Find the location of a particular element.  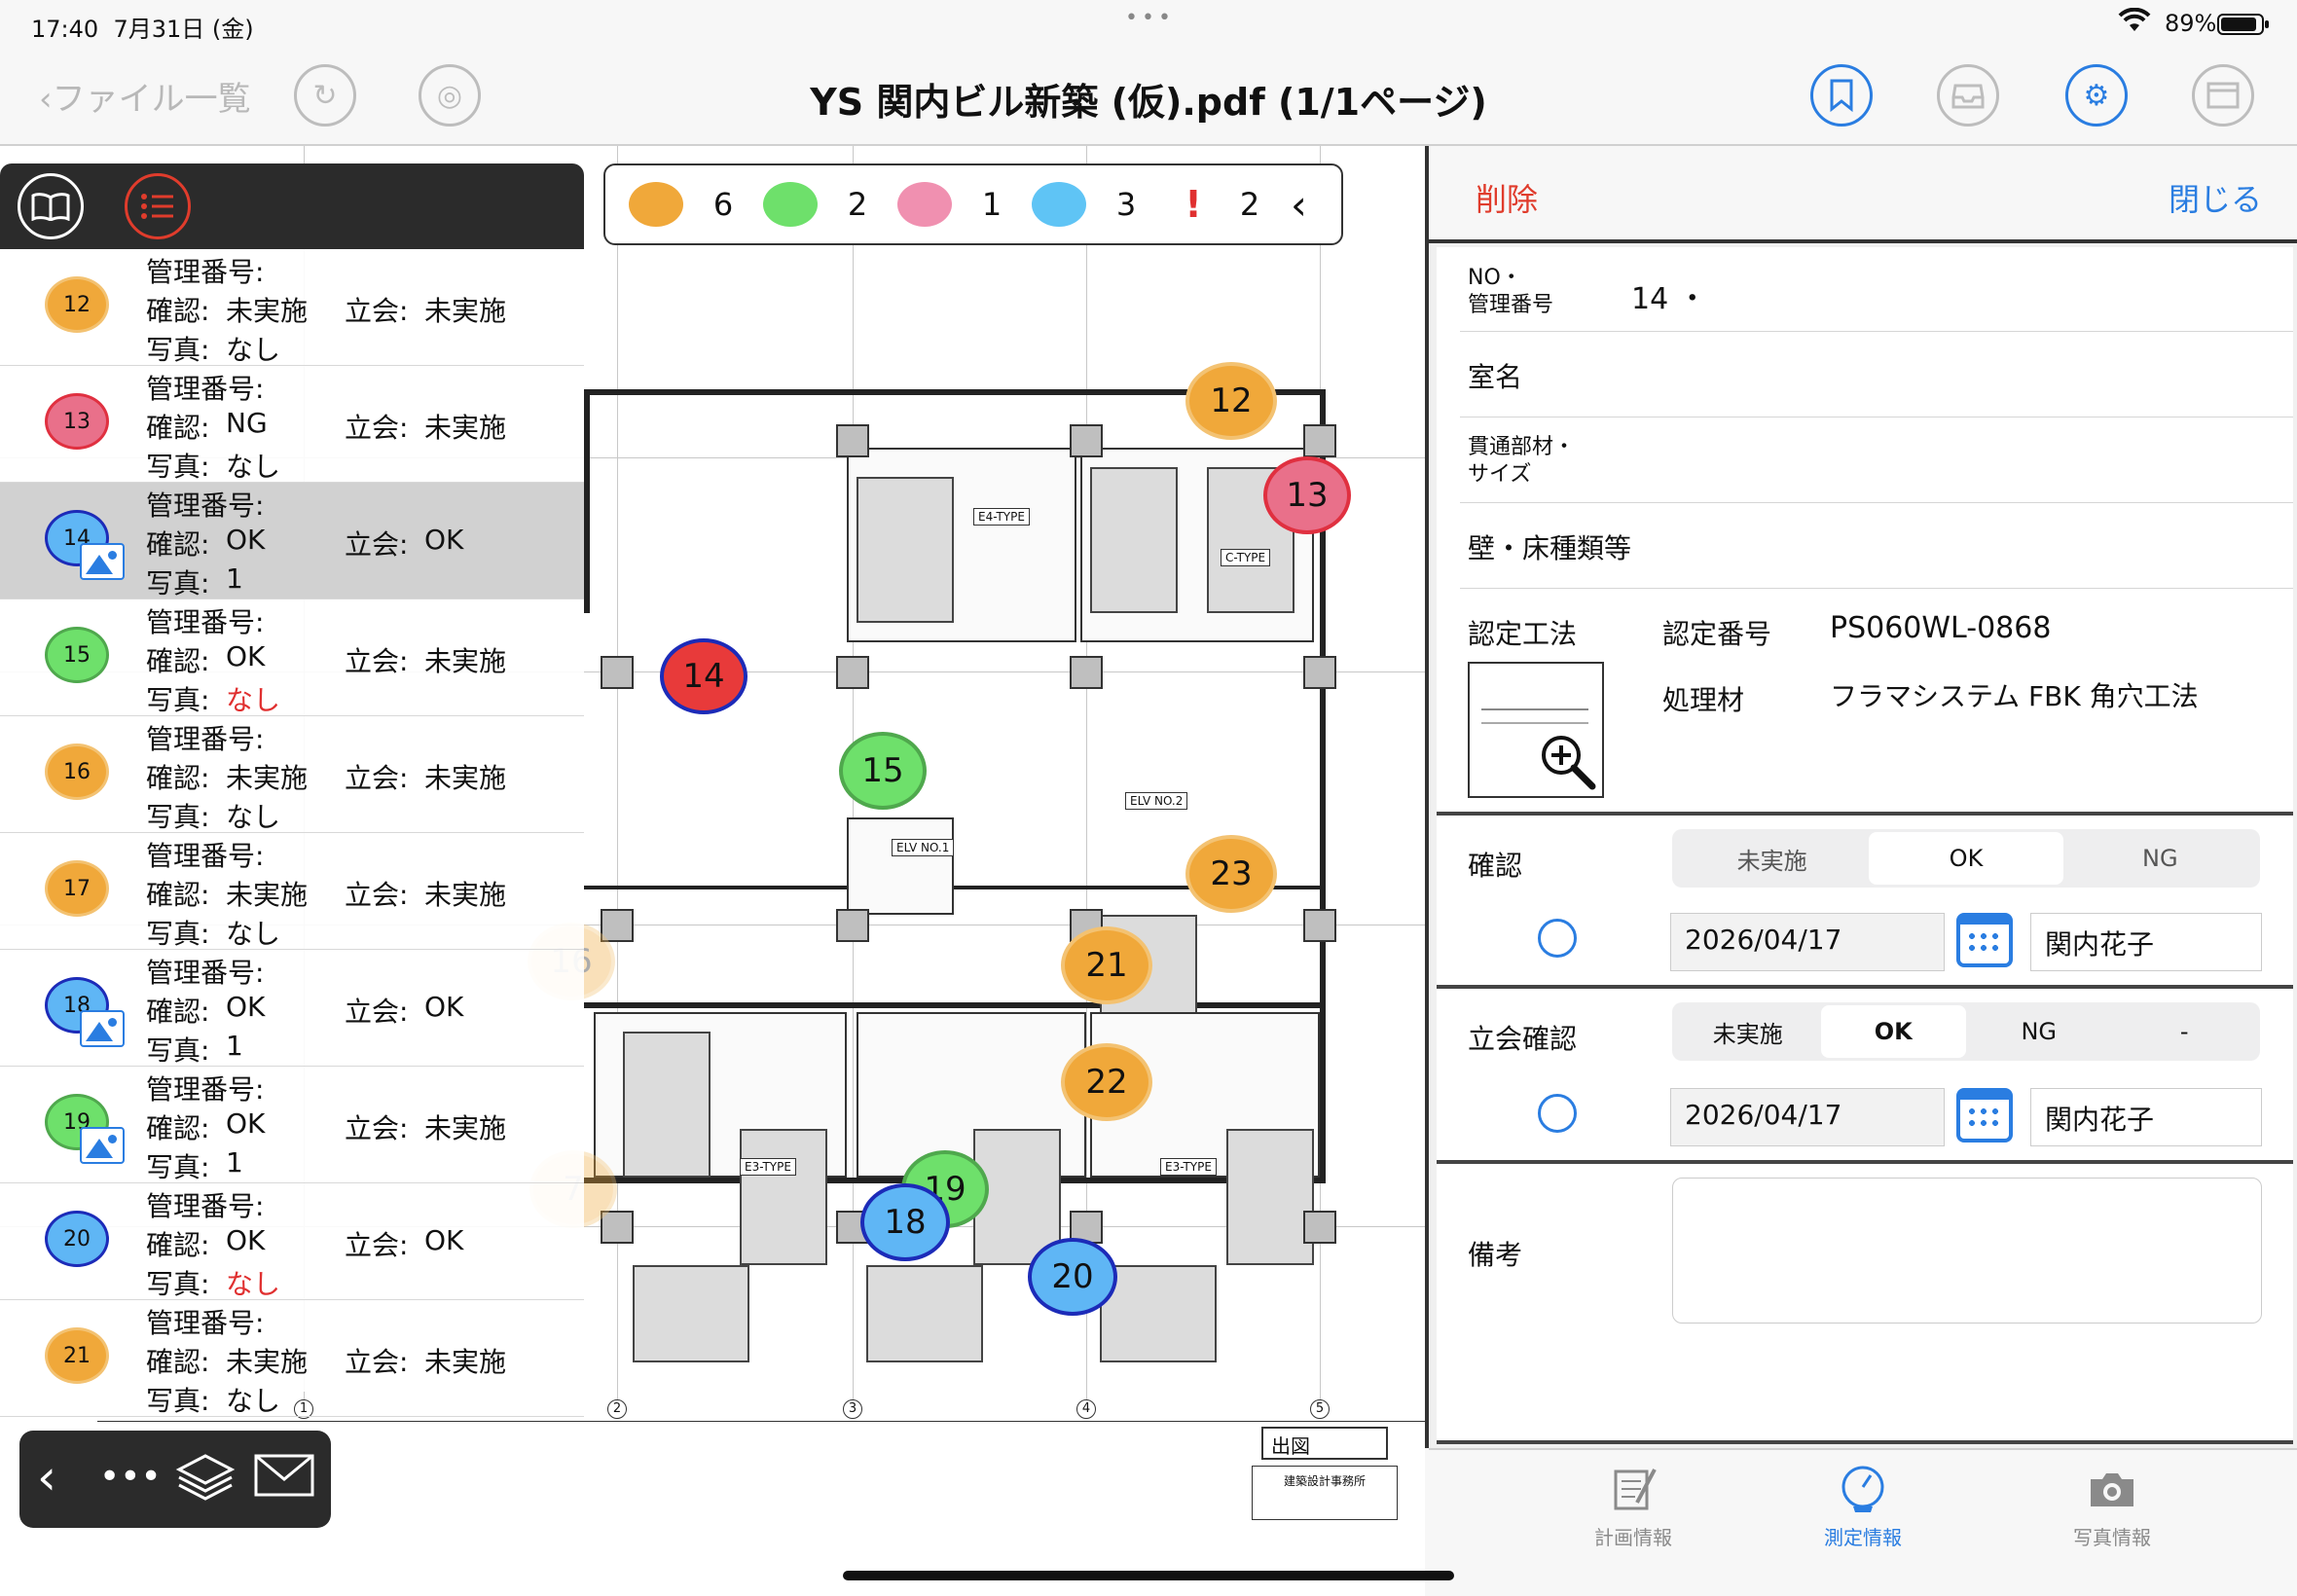

list-item: 19 管理番号: 確認: OK 立会: 未実施 写真: 1 is located at coordinates (292, 1125).